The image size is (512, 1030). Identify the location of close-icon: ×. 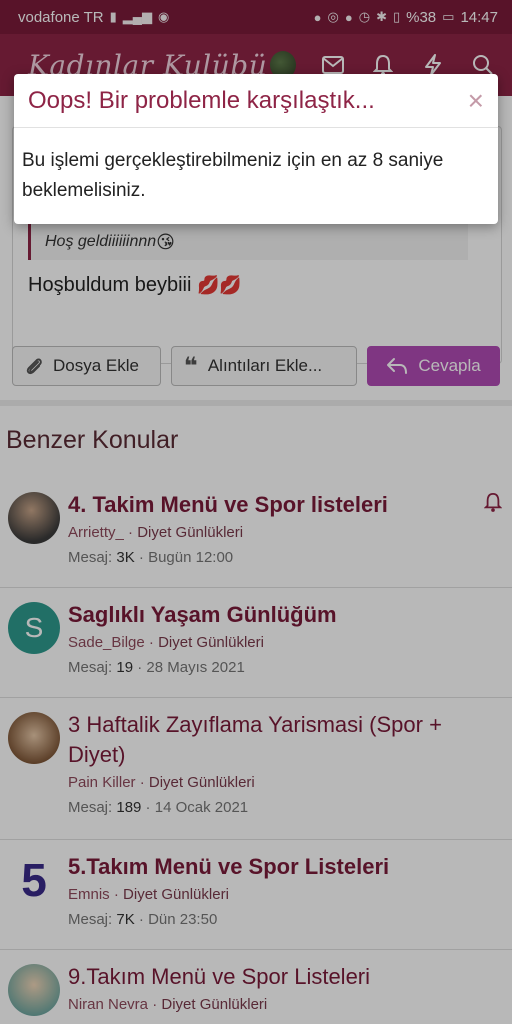
(476, 100).